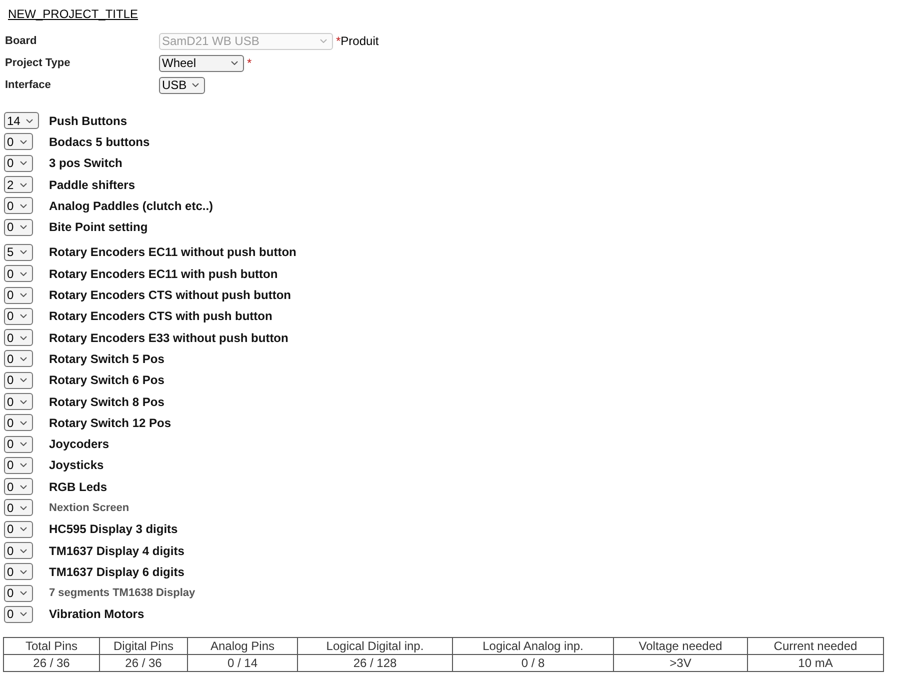 The height and width of the screenshot is (679, 905). What do you see at coordinates (113, 529) in the screenshot?
I see `component-label: HC595 Display 3 digits` at bounding box center [113, 529].